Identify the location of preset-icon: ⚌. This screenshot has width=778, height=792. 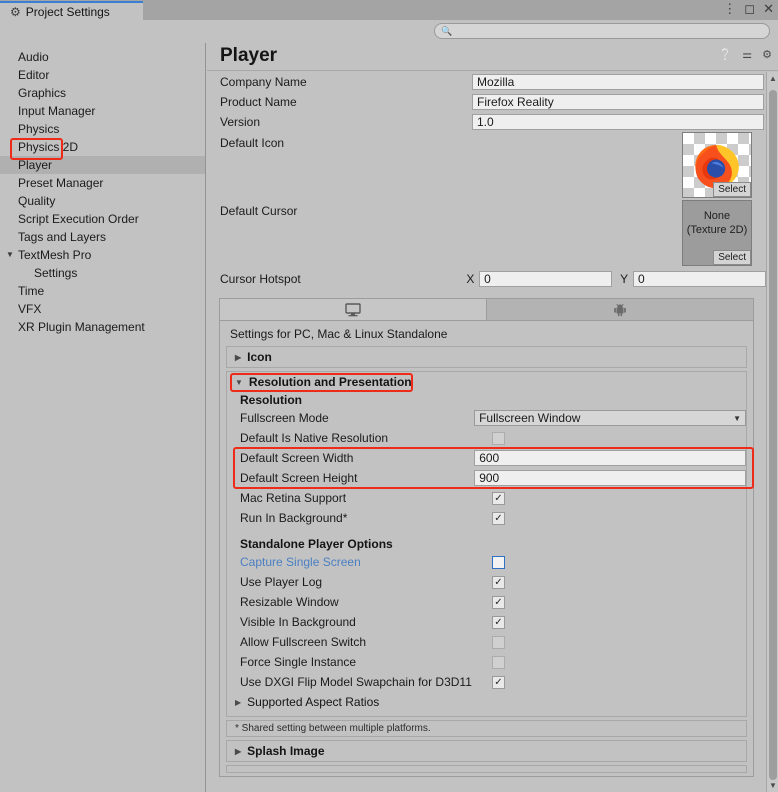
(747, 55).